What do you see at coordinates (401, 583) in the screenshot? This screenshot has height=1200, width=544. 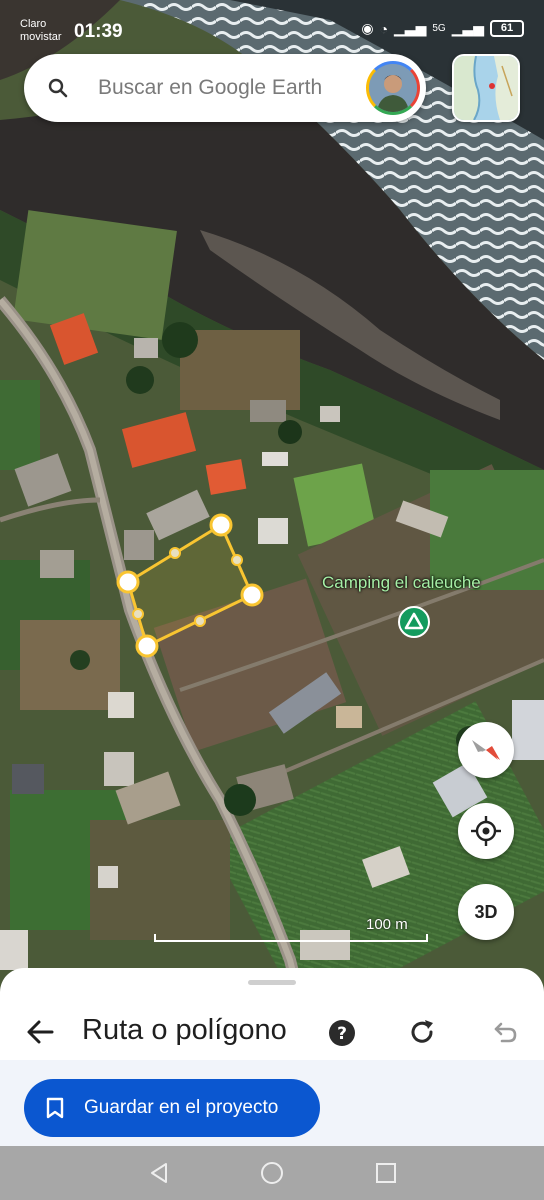 I see `place-label: Camping el caleuche` at bounding box center [401, 583].